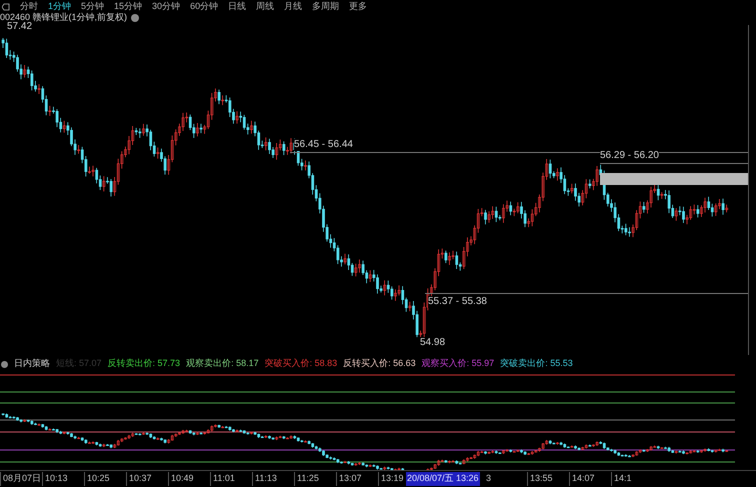  Describe the element at coordinates (358, 6) in the screenshot. I see `period-tab: 更多` at that location.